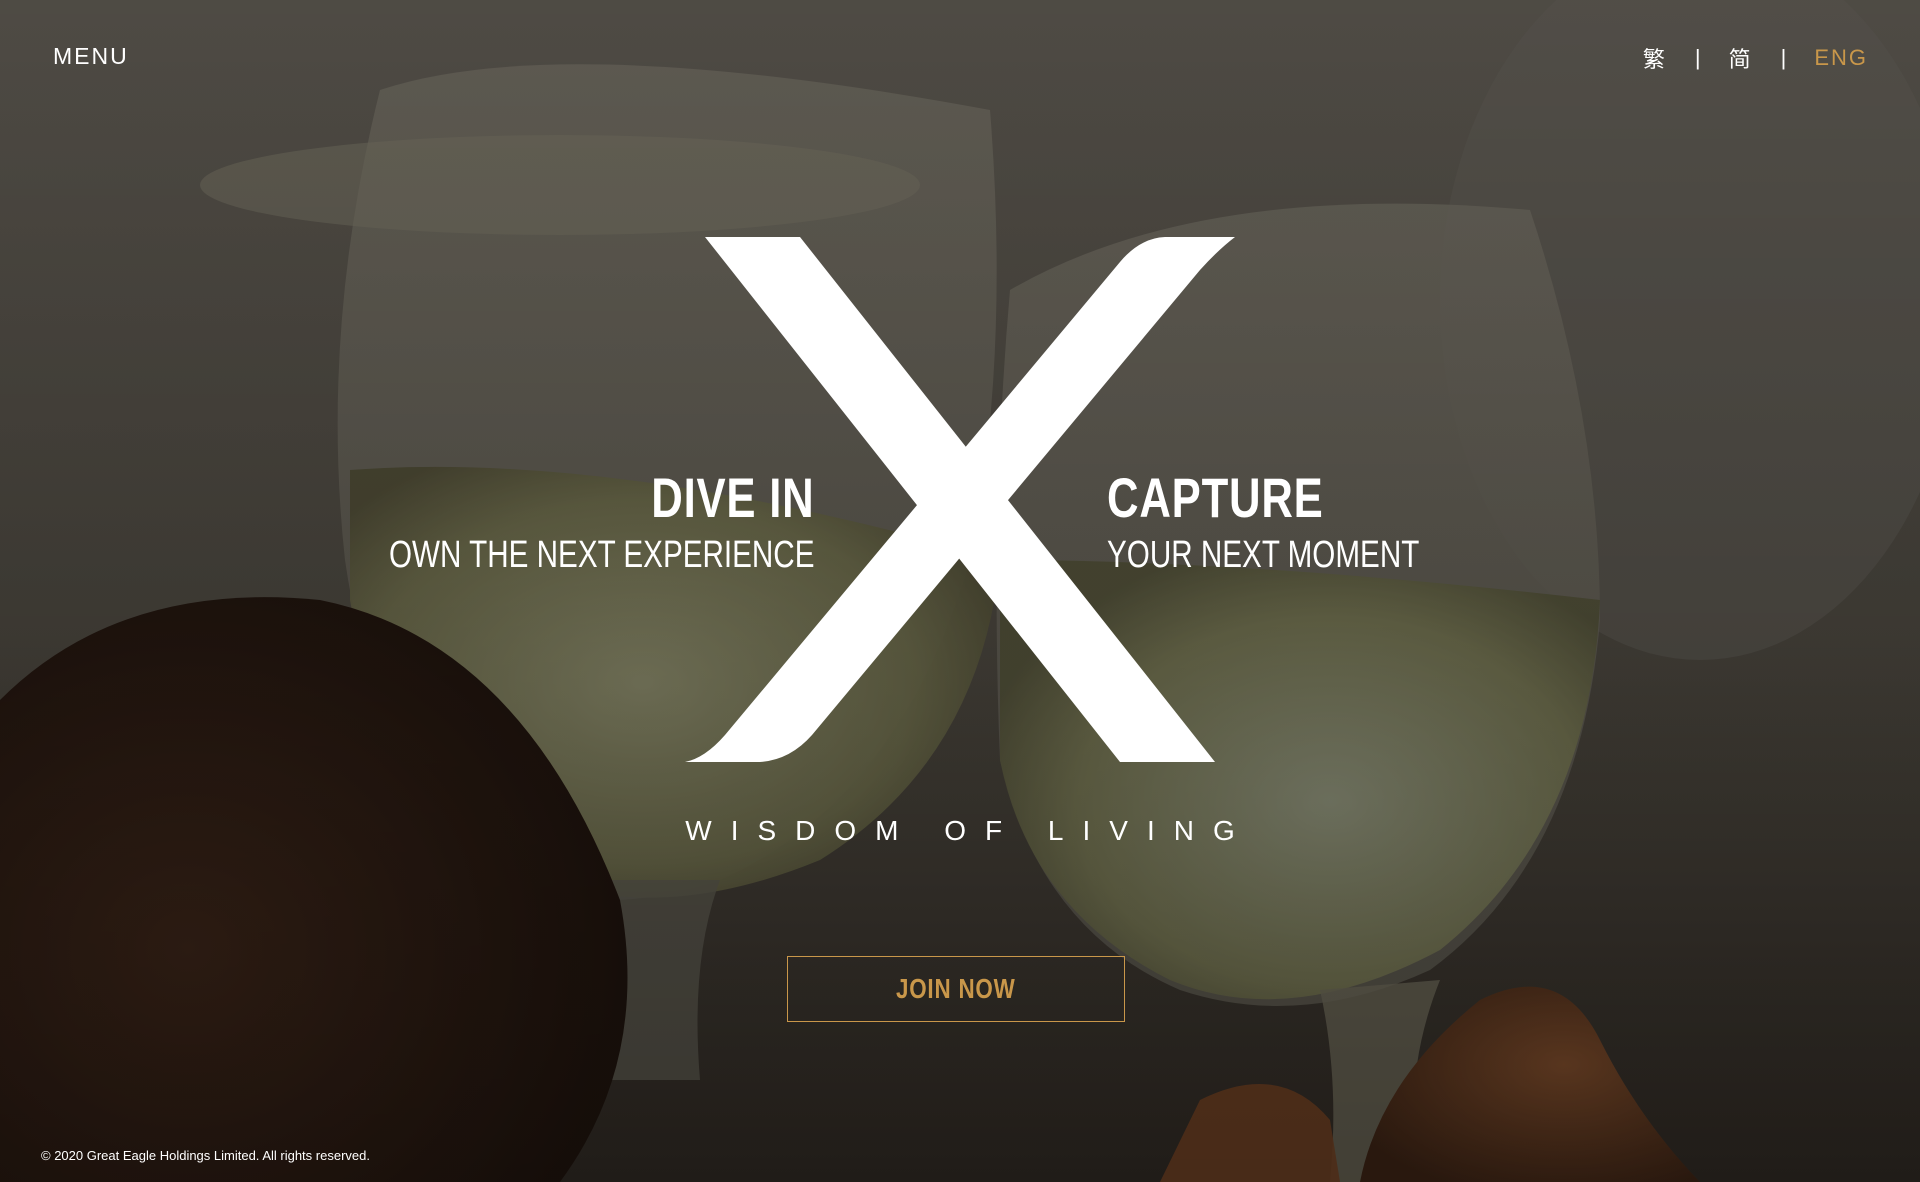 The image size is (1920, 1182). I want to click on hero-left-title: DIVE IN, so click(732, 497).